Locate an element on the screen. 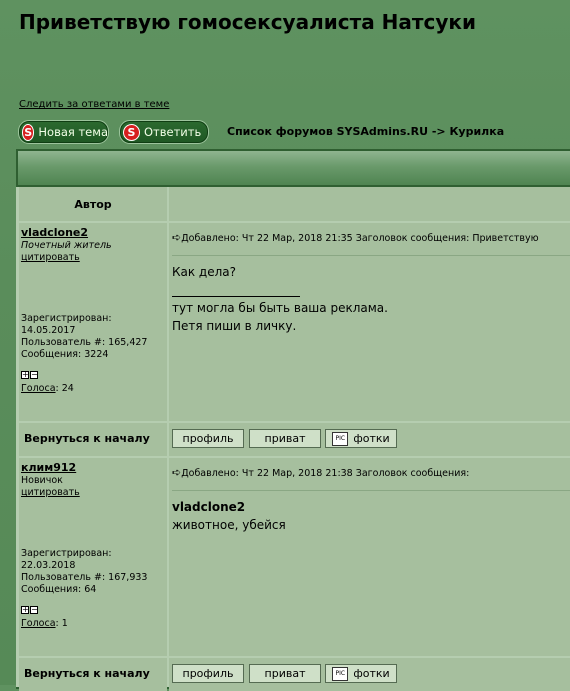 The image size is (570, 691). post-text-line: Как дела? is located at coordinates (204, 272).